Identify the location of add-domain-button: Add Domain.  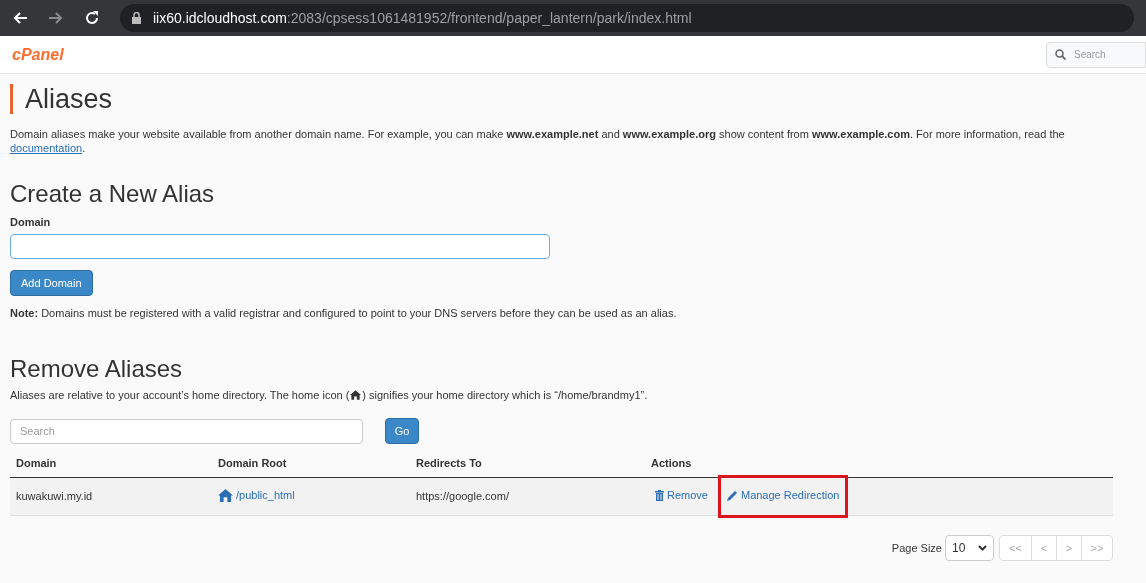
(51, 283).